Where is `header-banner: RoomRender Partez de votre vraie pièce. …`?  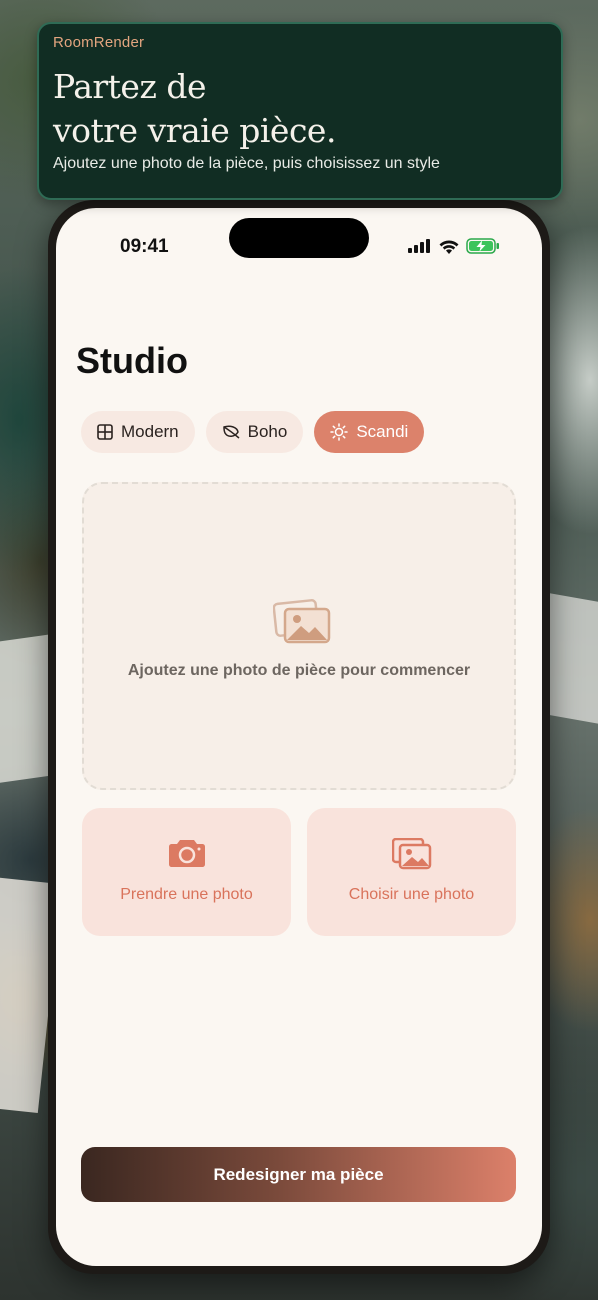 header-banner: RoomRender Partez de votre vraie pièce. … is located at coordinates (300, 111).